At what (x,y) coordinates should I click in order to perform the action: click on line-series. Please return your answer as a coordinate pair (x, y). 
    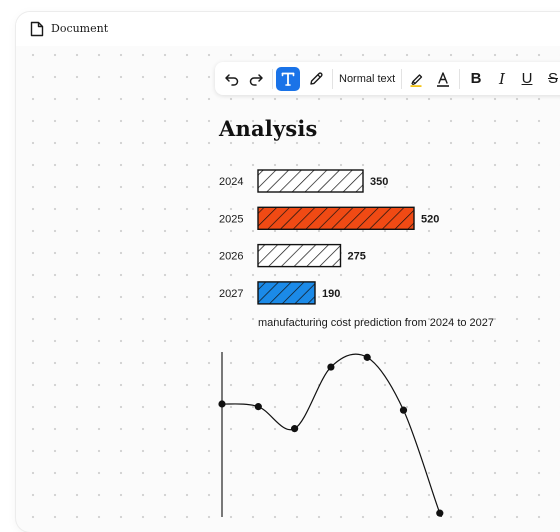
    Looking at the image, I should click on (330, 435).